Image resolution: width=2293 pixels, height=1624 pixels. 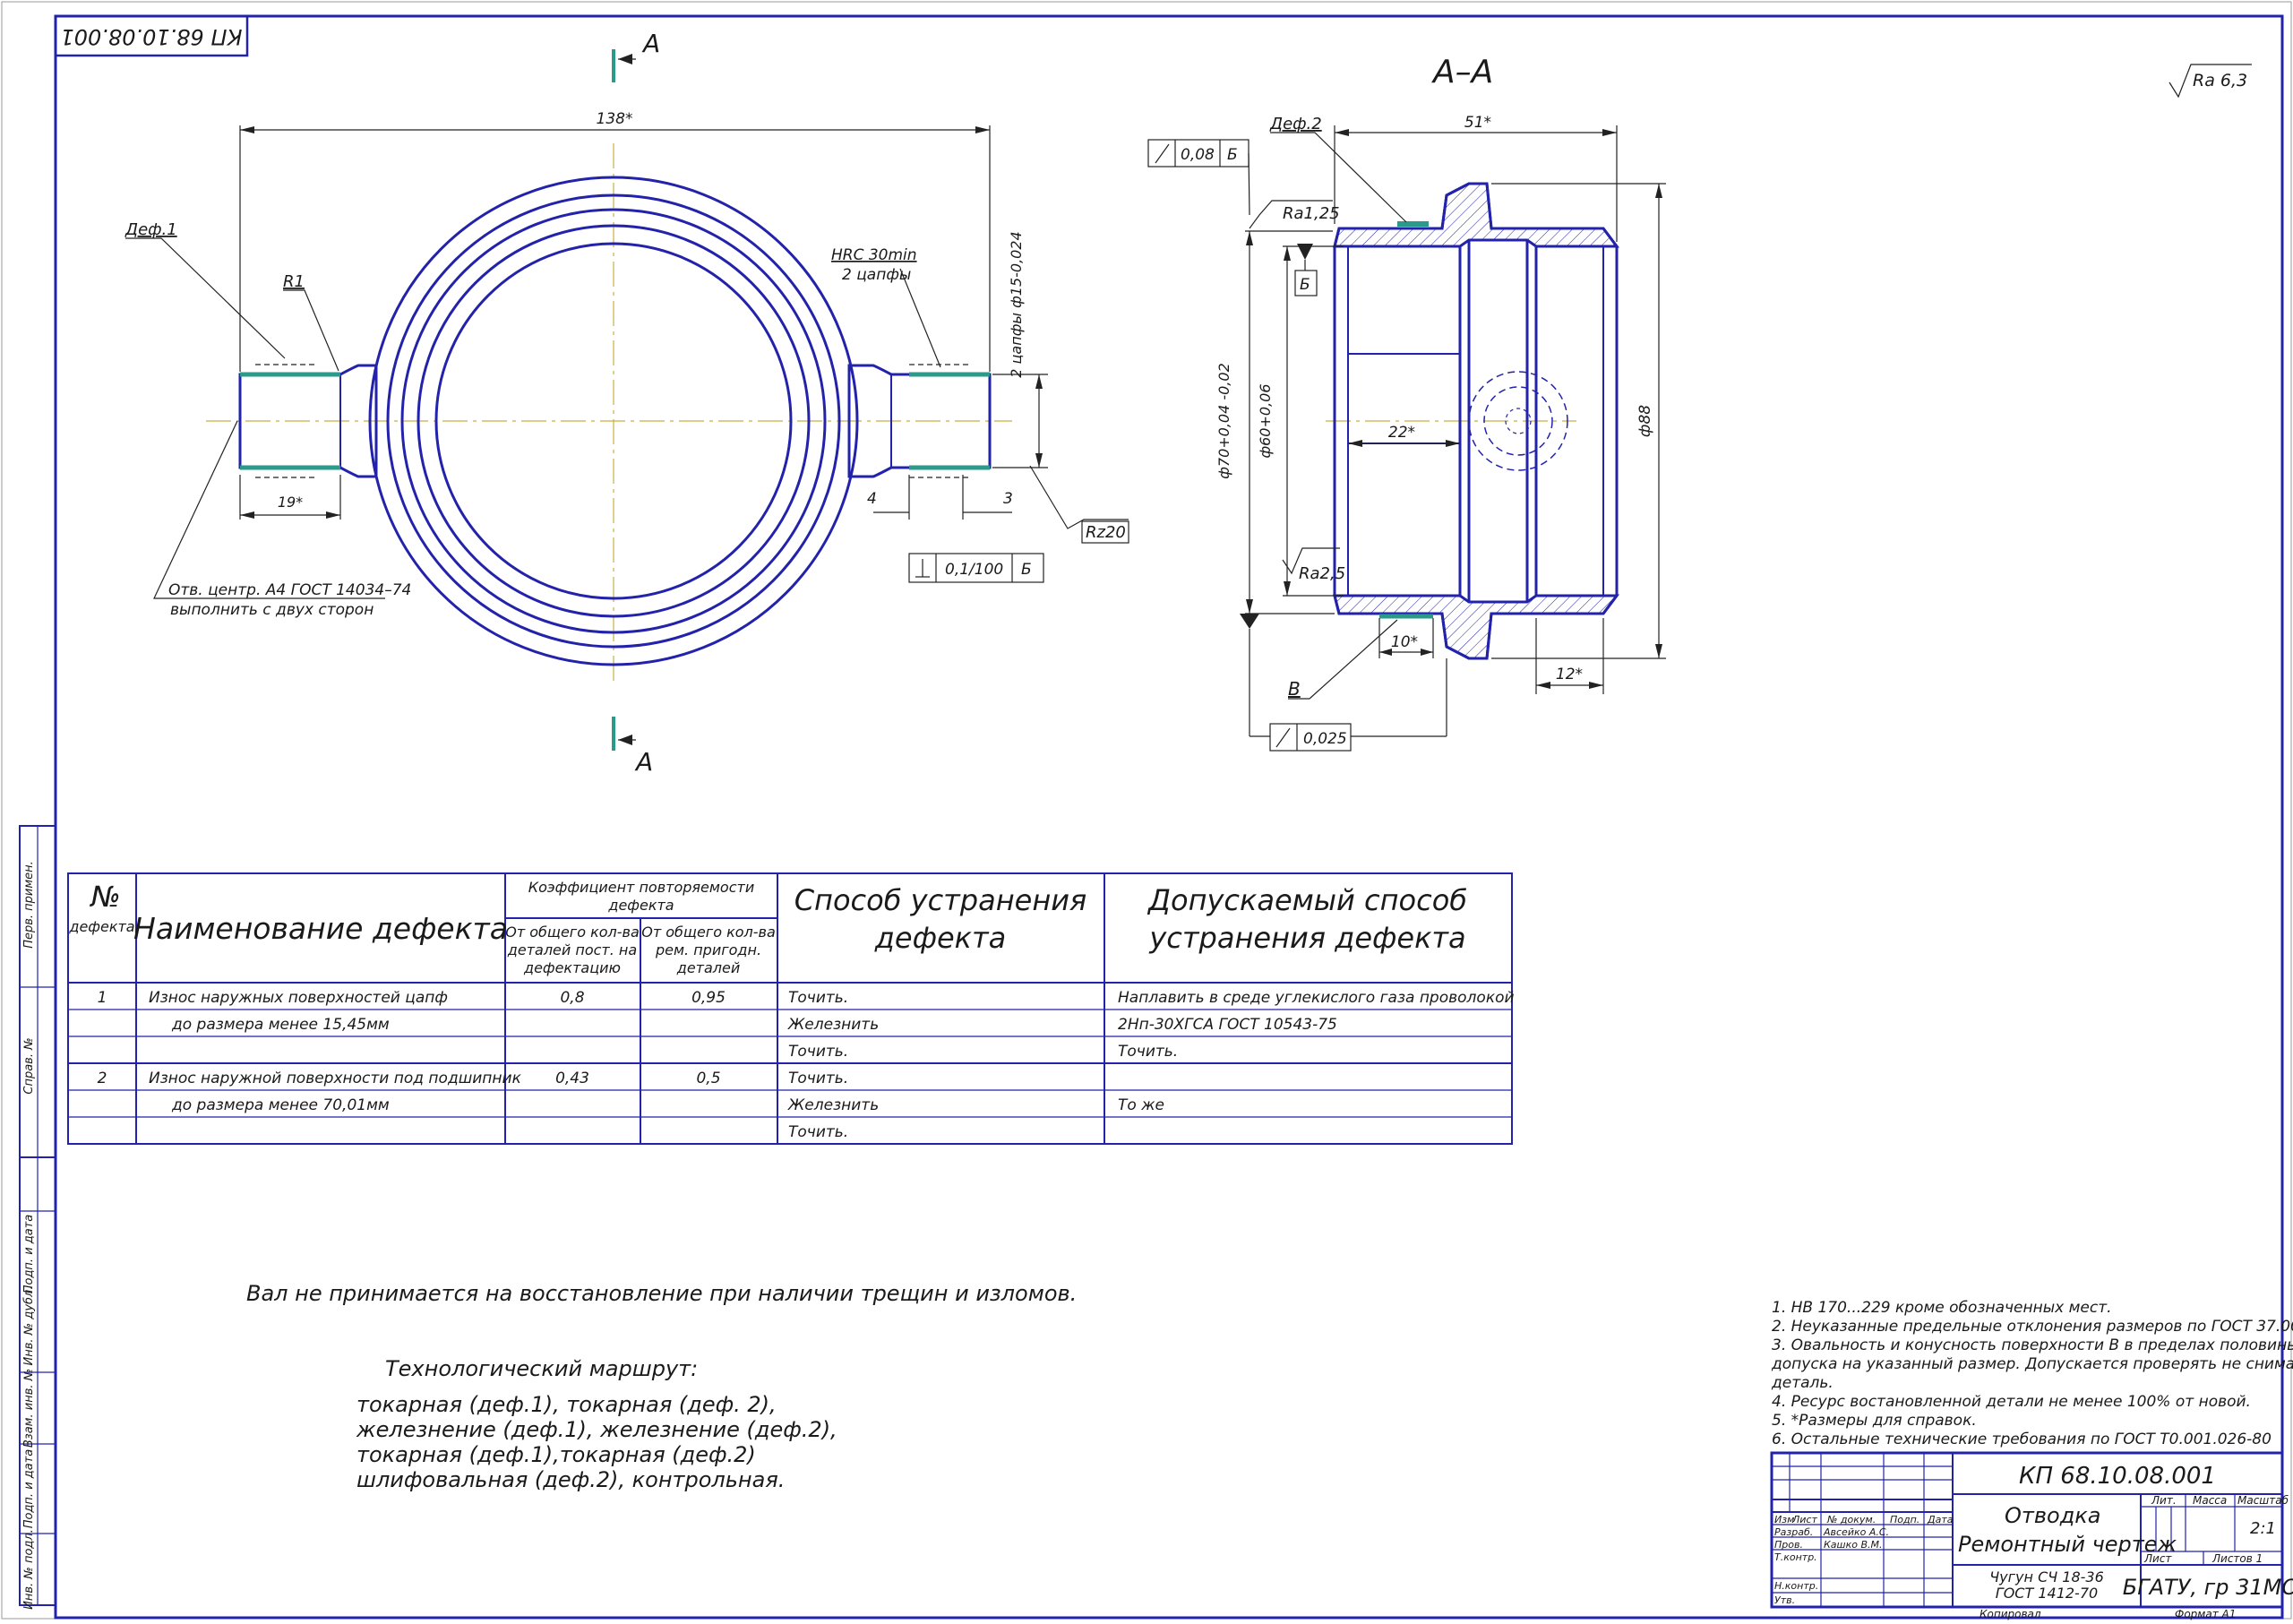 I want to click on tb-scale: 2:1, so click(x=2263, y=1528).